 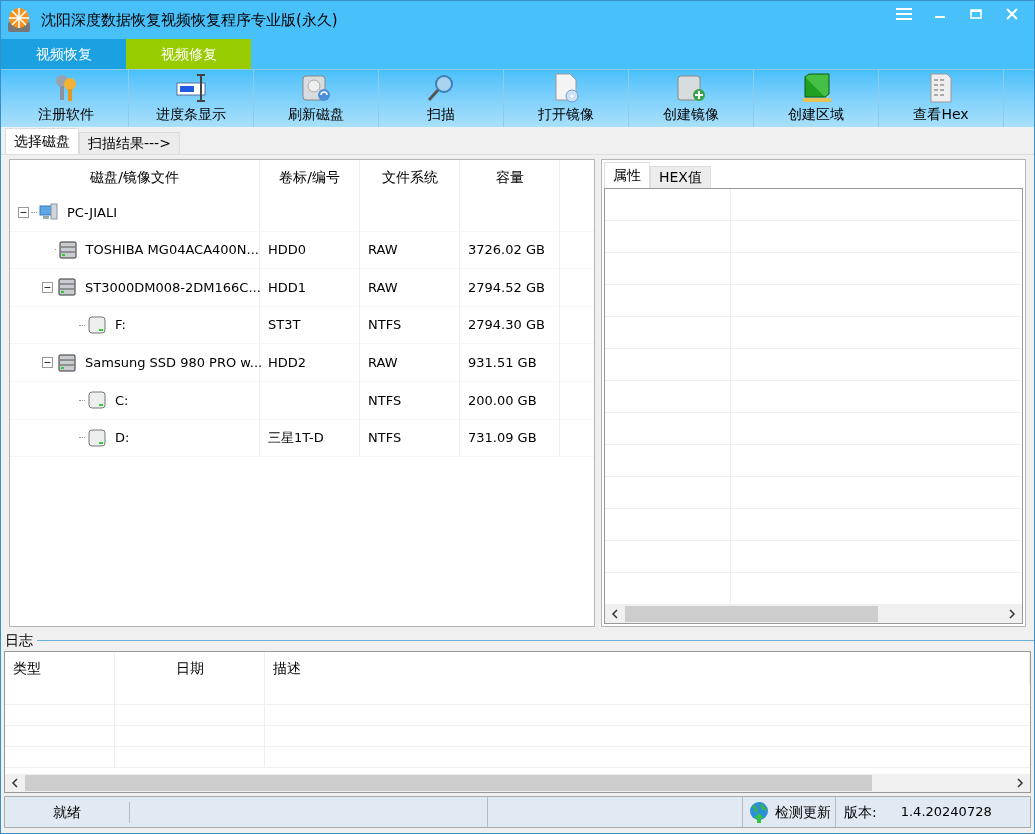 What do you see at coordinates (816, 88) in the screenshot?
I see `cube-icon` at bounding box center [816, 88].